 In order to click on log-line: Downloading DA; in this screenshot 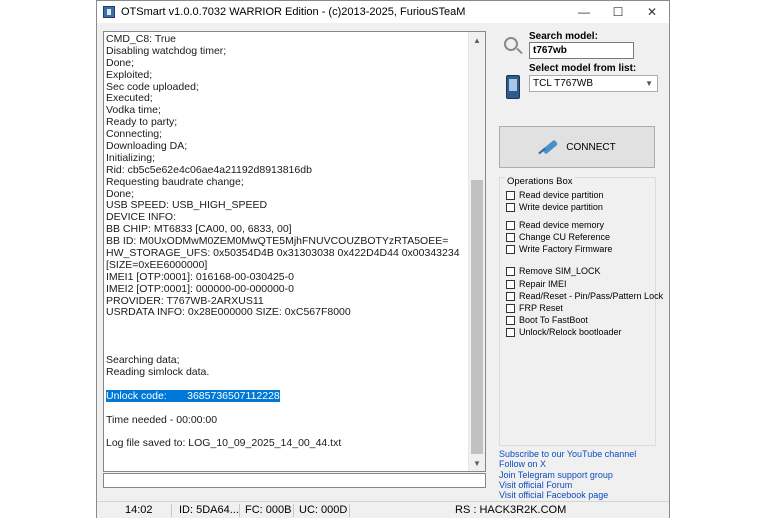, I will do `click(288, 146)`.